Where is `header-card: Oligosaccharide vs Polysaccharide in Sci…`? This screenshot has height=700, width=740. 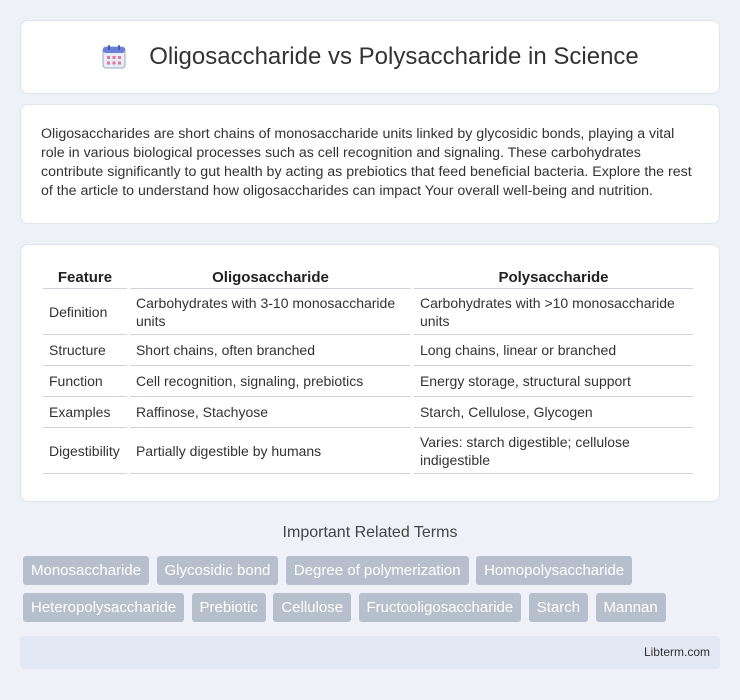
header-card: Oligosaccharide vs Polysaccharide in Sci… is located at coordinates (370, 57).